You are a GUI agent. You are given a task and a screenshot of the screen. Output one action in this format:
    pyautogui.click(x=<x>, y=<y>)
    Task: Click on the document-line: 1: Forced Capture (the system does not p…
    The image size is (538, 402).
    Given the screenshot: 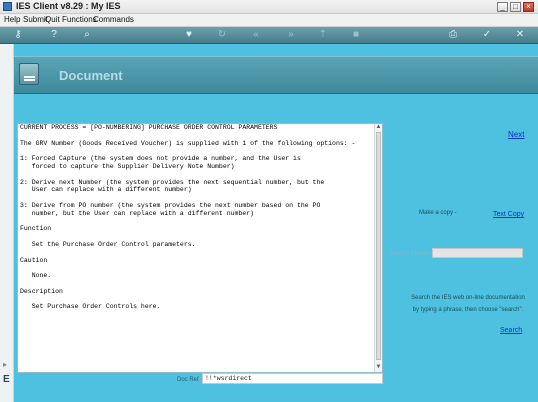 What is the action you would take?
    pyautogui.click(x=160, y=159)
    